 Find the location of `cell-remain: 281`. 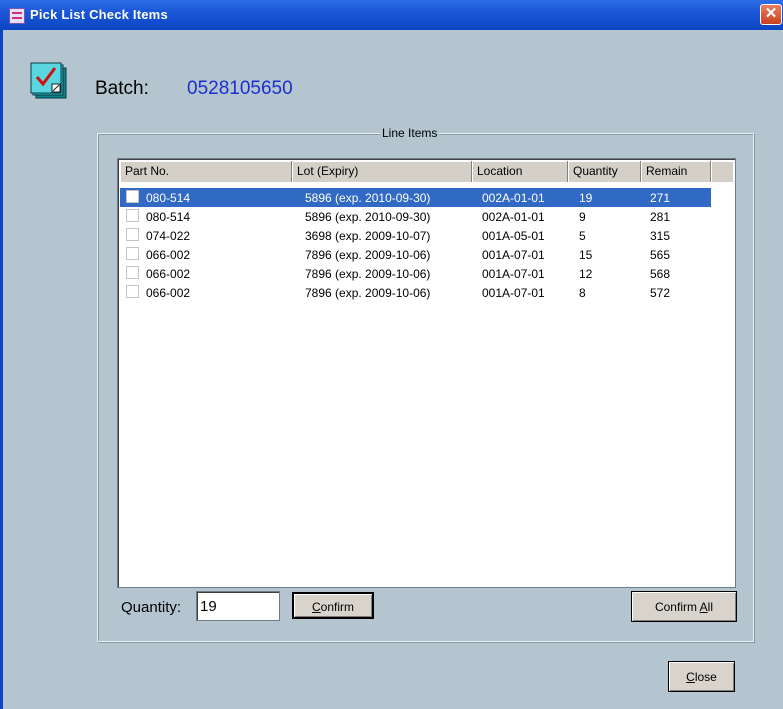

cell-remain: 281 is located at coordinates (660, 217).